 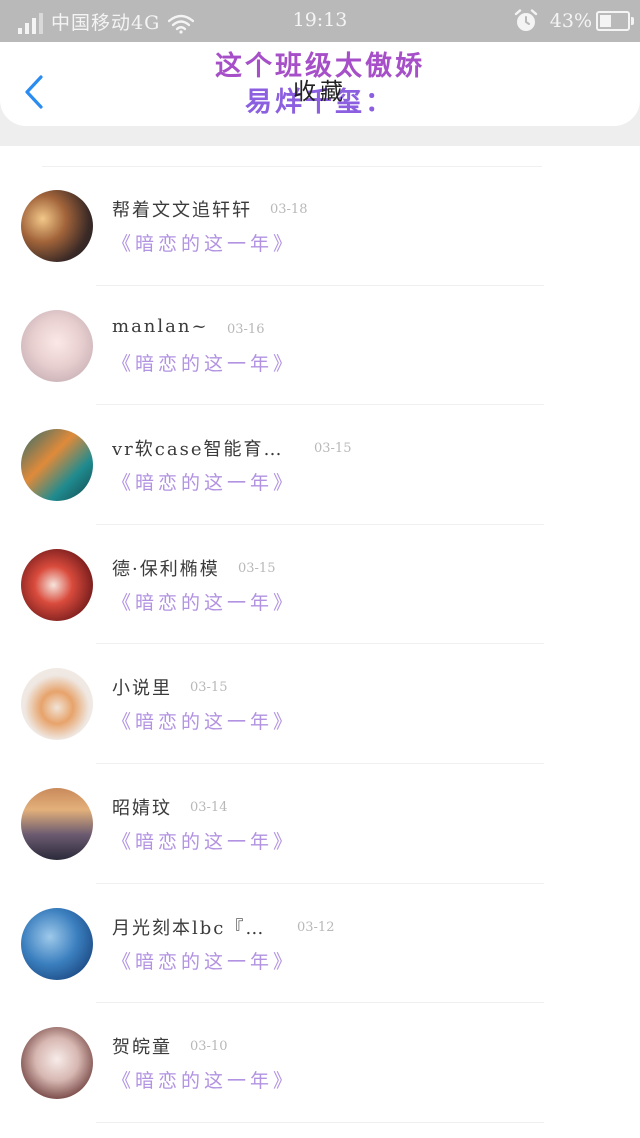 I want to click on favorite-item: 德·保利椭模 03-15 《暗恋的这一年》, so click(x=320, y=585).